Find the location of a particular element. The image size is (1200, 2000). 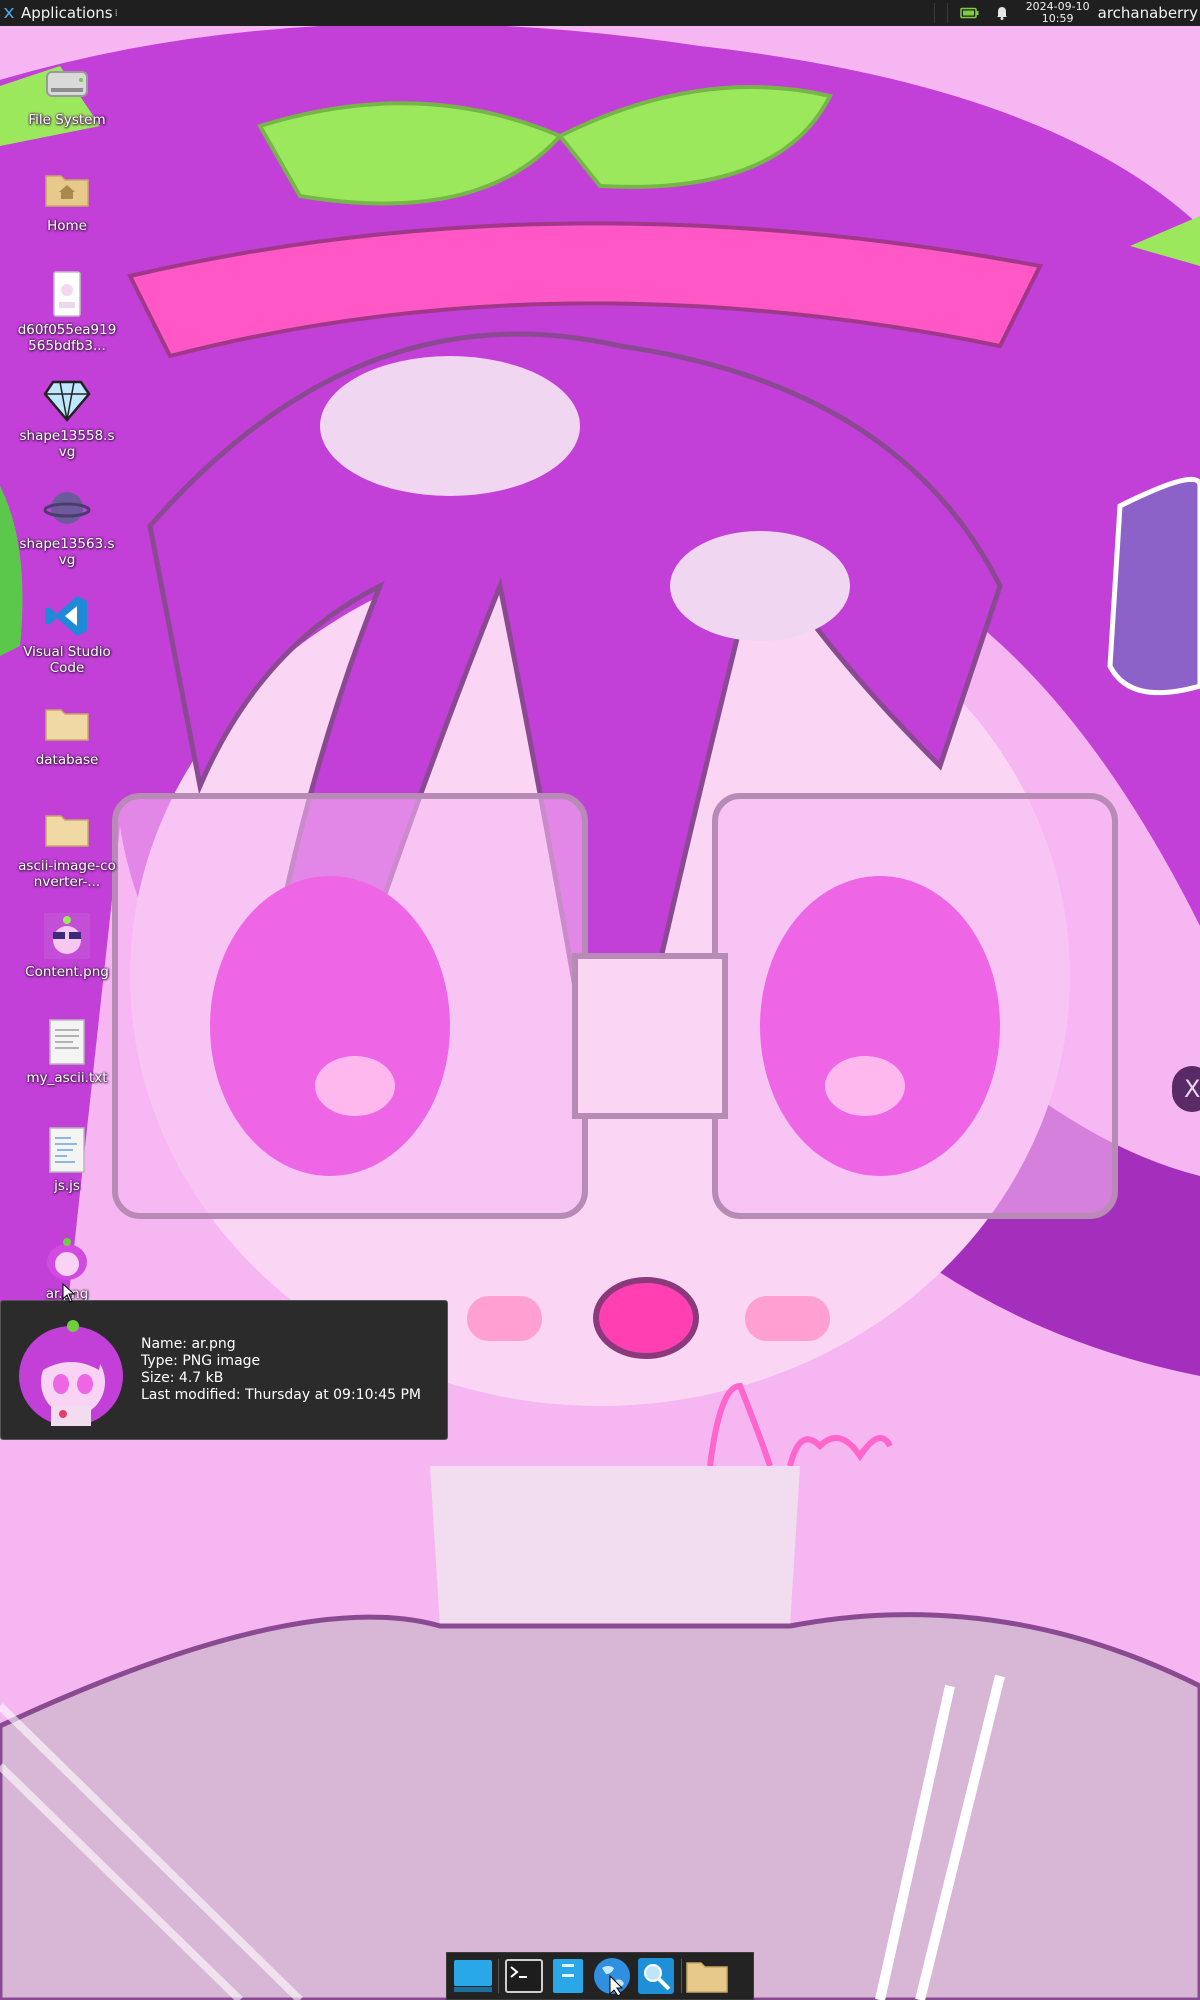

xfce-logo-icon is located at coordinates (9, 13).